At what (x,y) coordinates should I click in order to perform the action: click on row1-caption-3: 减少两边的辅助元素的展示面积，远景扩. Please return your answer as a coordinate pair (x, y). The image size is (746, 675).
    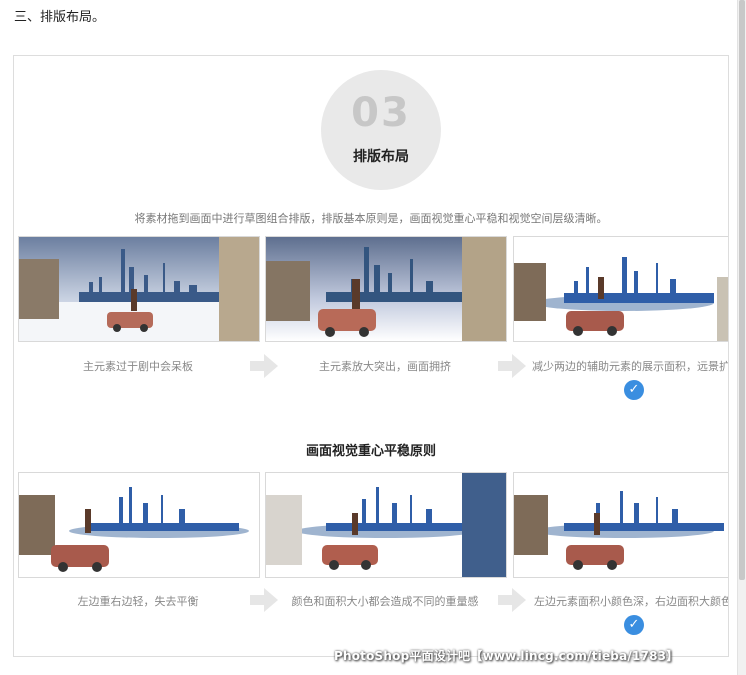
    Looking at the image, I should click on (630, 366).